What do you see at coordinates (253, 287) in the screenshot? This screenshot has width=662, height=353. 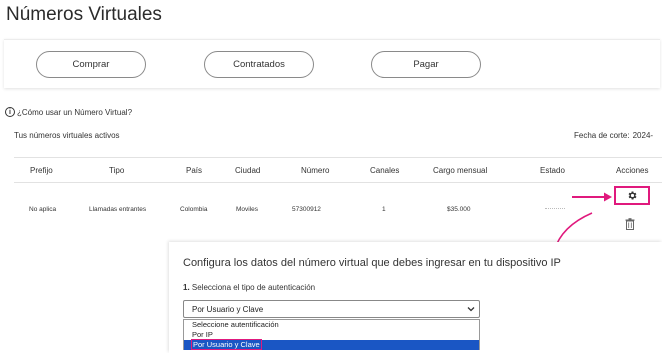 I see `step-text: Selecciona el tipo de autenticación` at bounding box center [253, 287].